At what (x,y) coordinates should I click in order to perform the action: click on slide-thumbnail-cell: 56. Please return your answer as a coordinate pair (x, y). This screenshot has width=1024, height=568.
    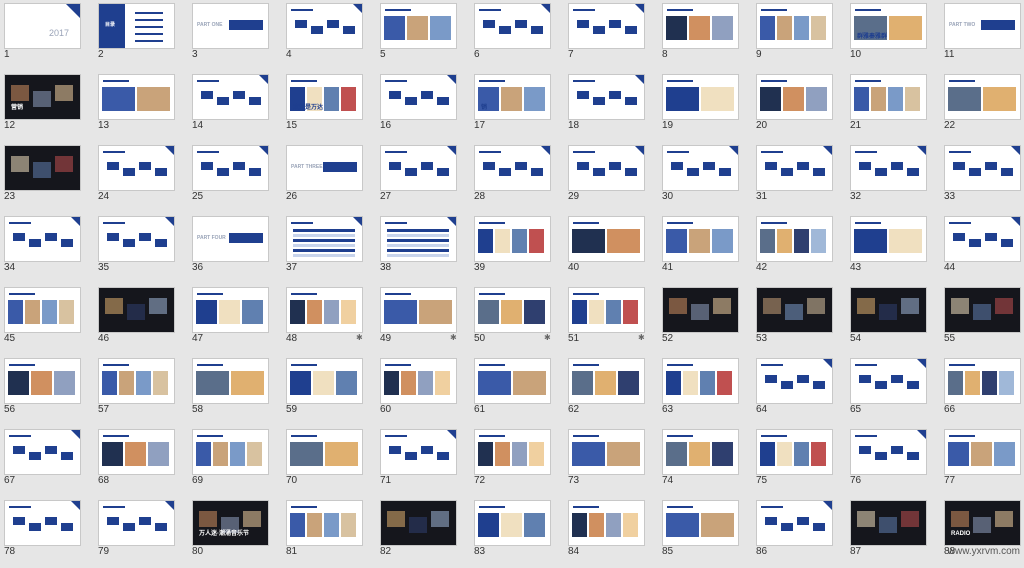
    Looking at the image, I should click on (47, 390).